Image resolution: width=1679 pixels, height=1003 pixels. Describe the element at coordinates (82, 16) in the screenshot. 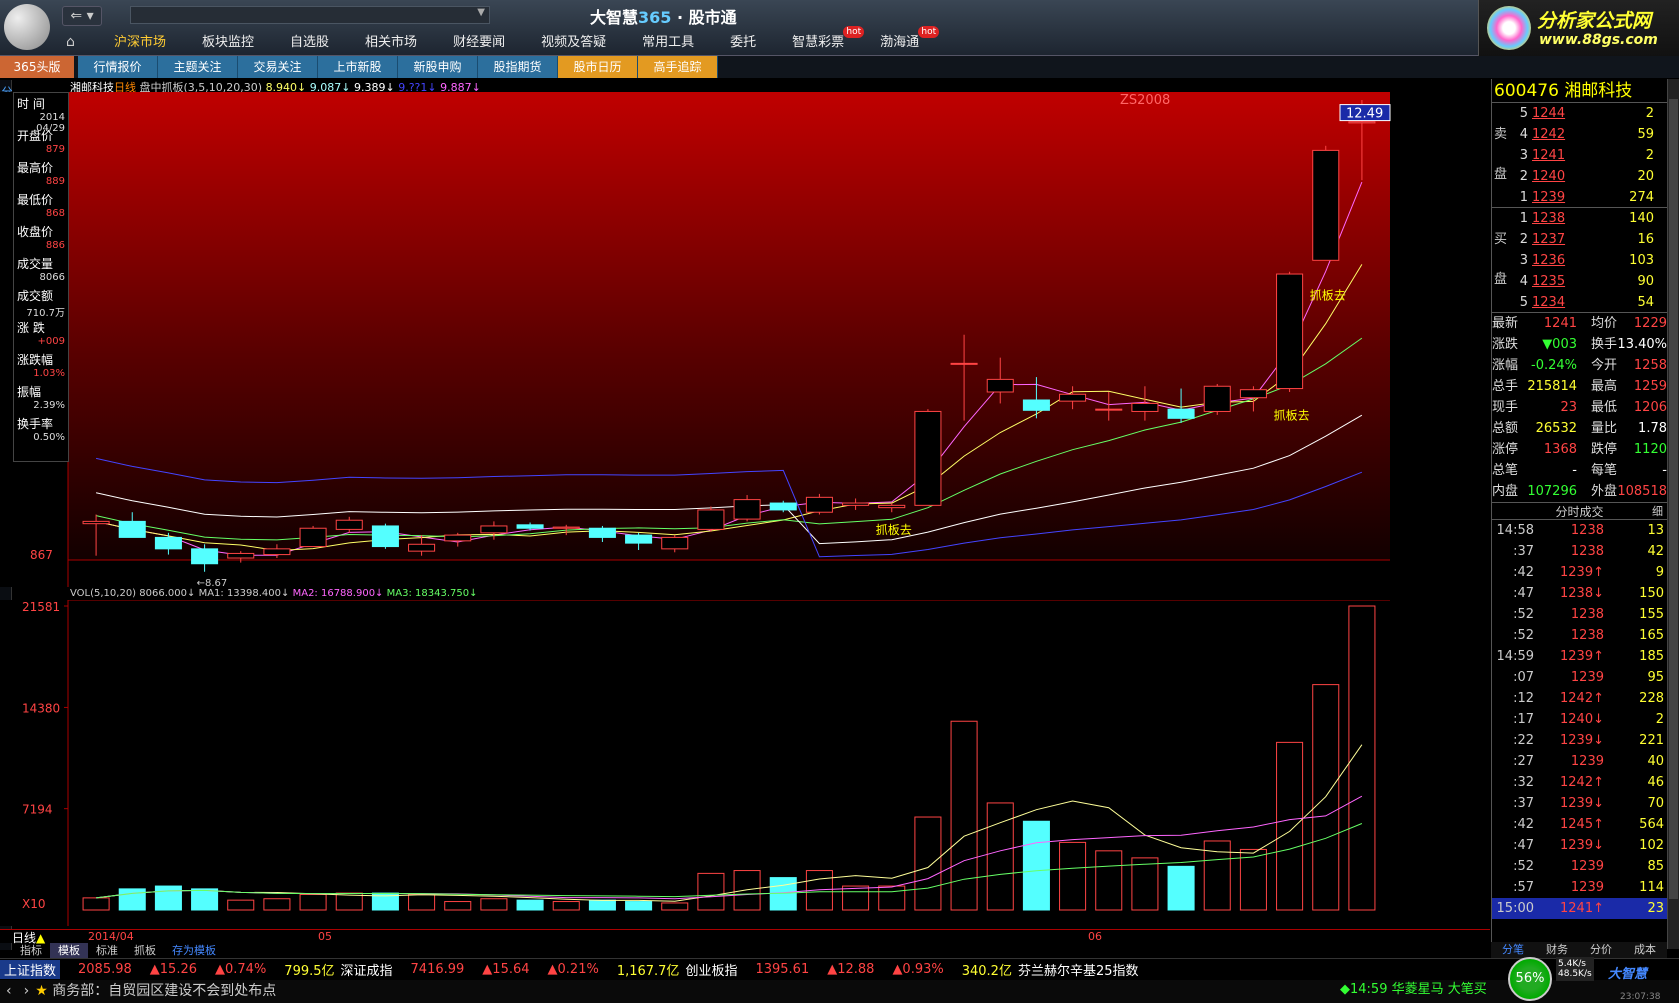

I see `back-forward-buttons: ⇐ ▾` at that location.